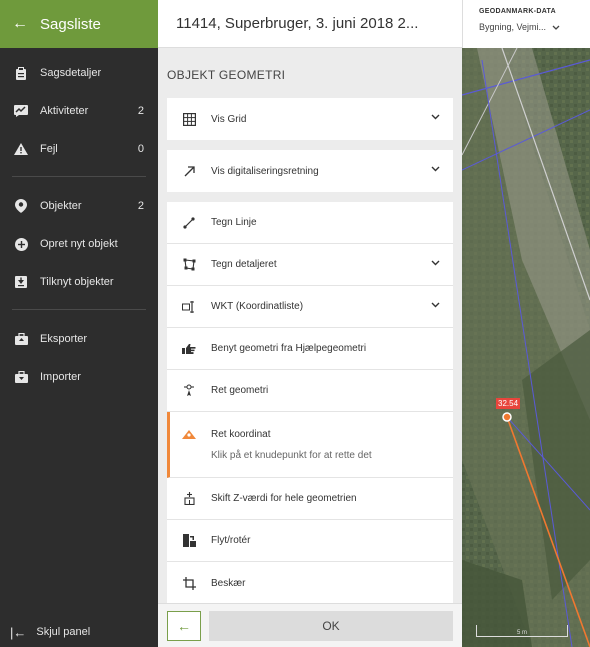 The height and width of the screenshot is (647, 590). Describe the element at coordinates (284, 498) in the screenshot. I see `row-label: Skift Z-værdi for hele geometrien` at that location.